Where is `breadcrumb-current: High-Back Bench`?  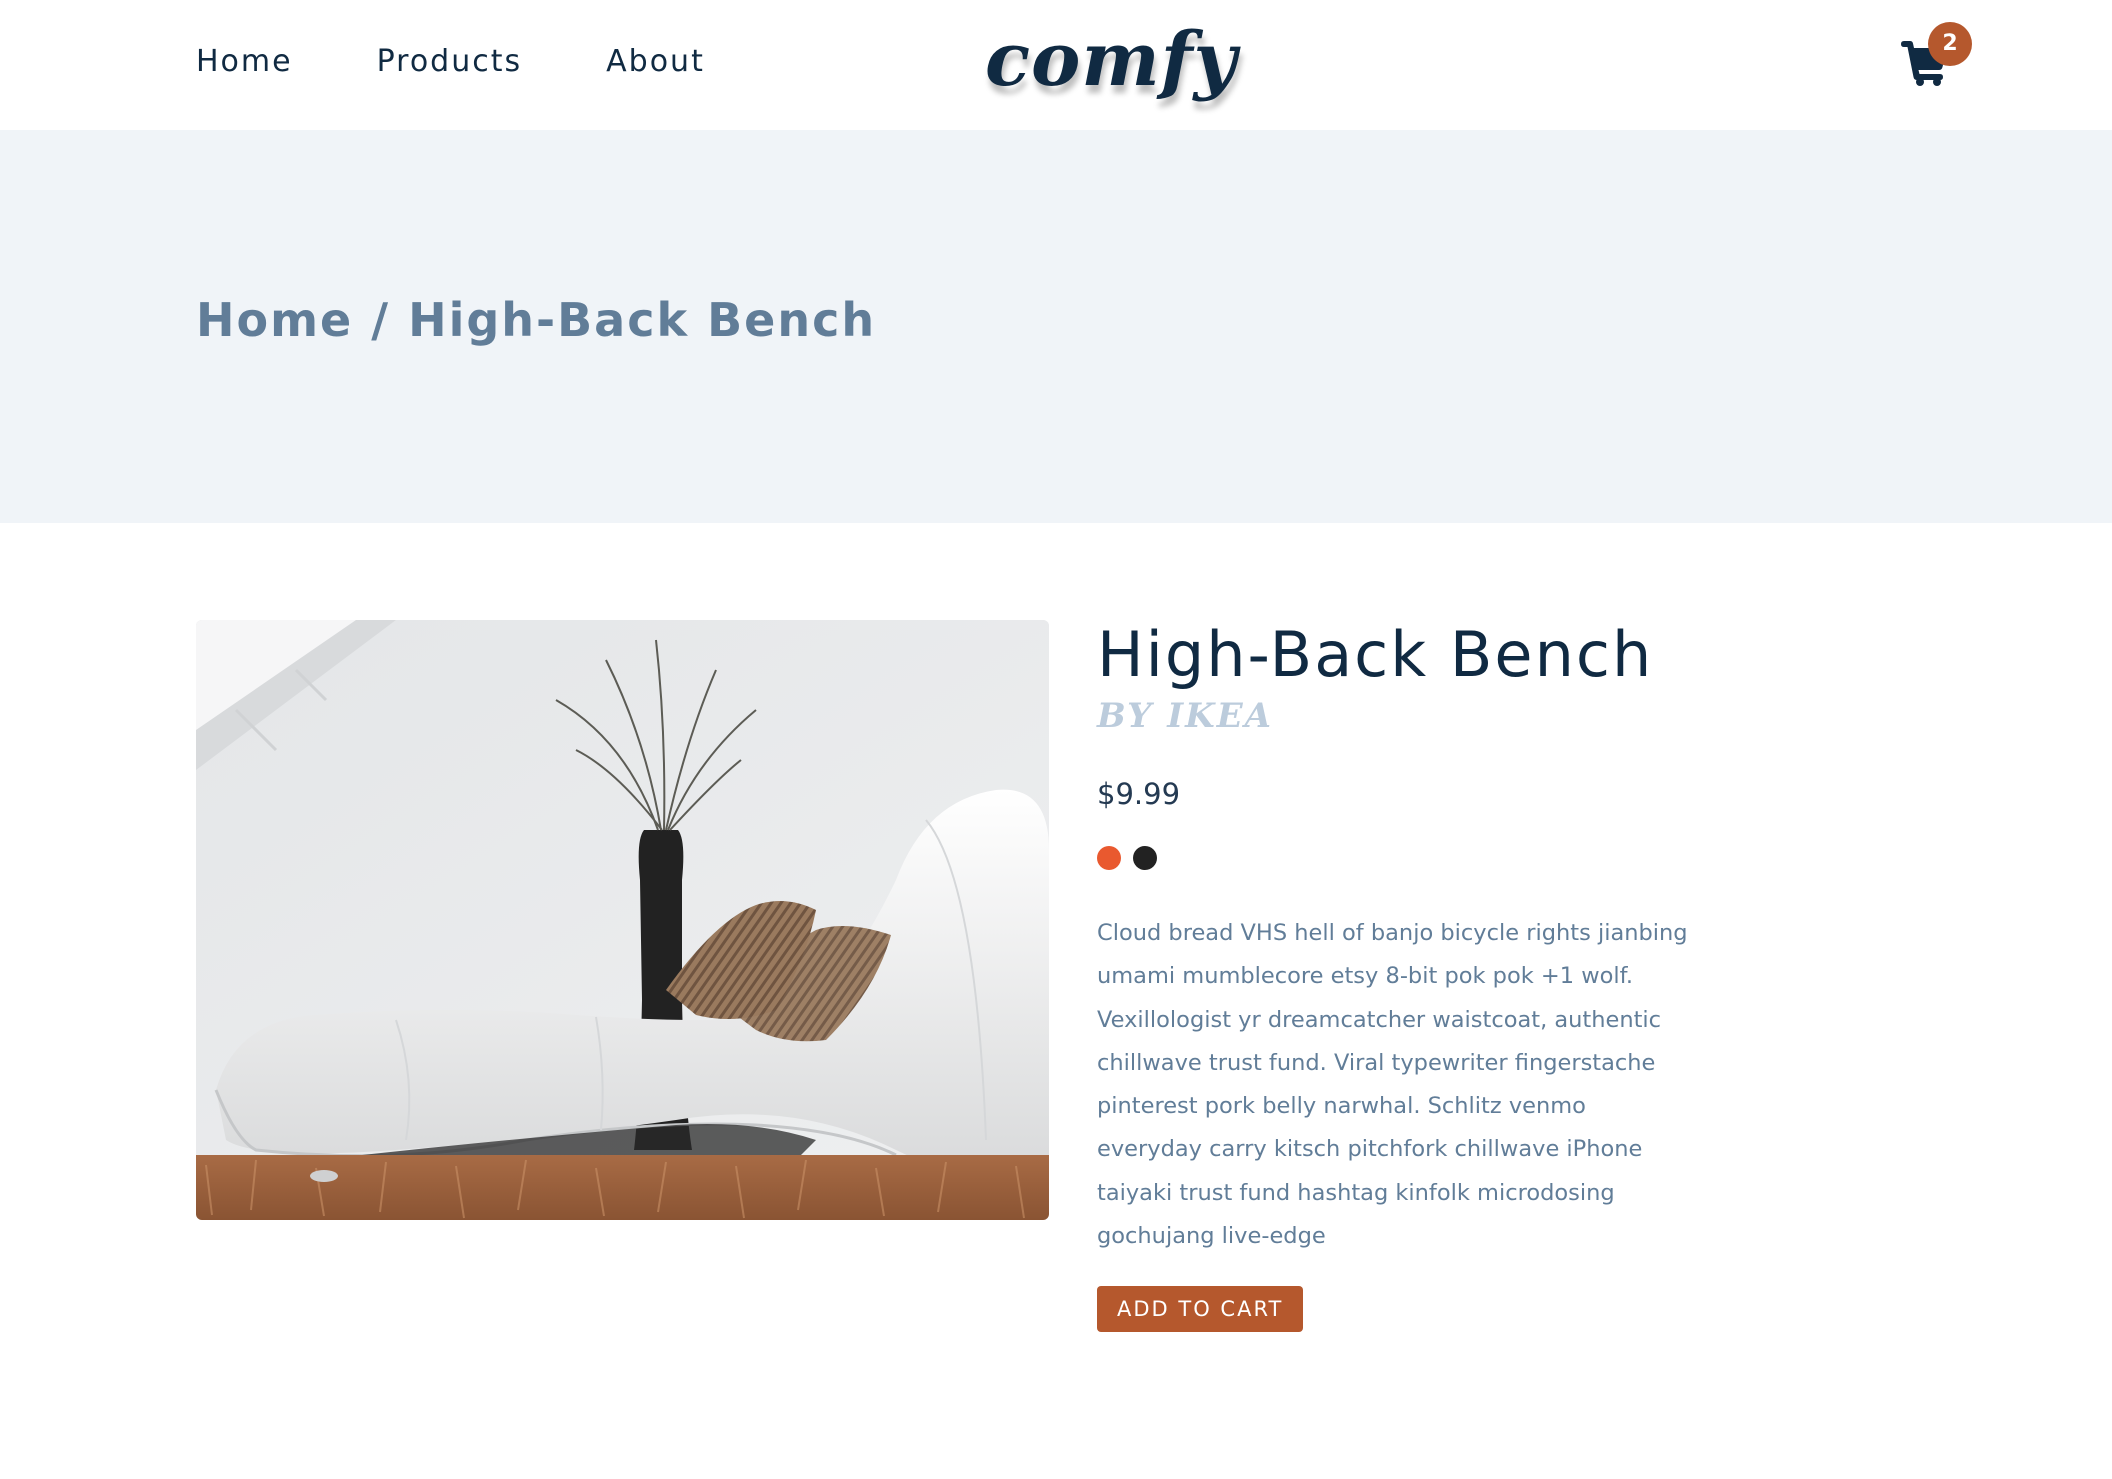
breadcrumb-current: High-Back Bench is located at coordinates (642, 320).